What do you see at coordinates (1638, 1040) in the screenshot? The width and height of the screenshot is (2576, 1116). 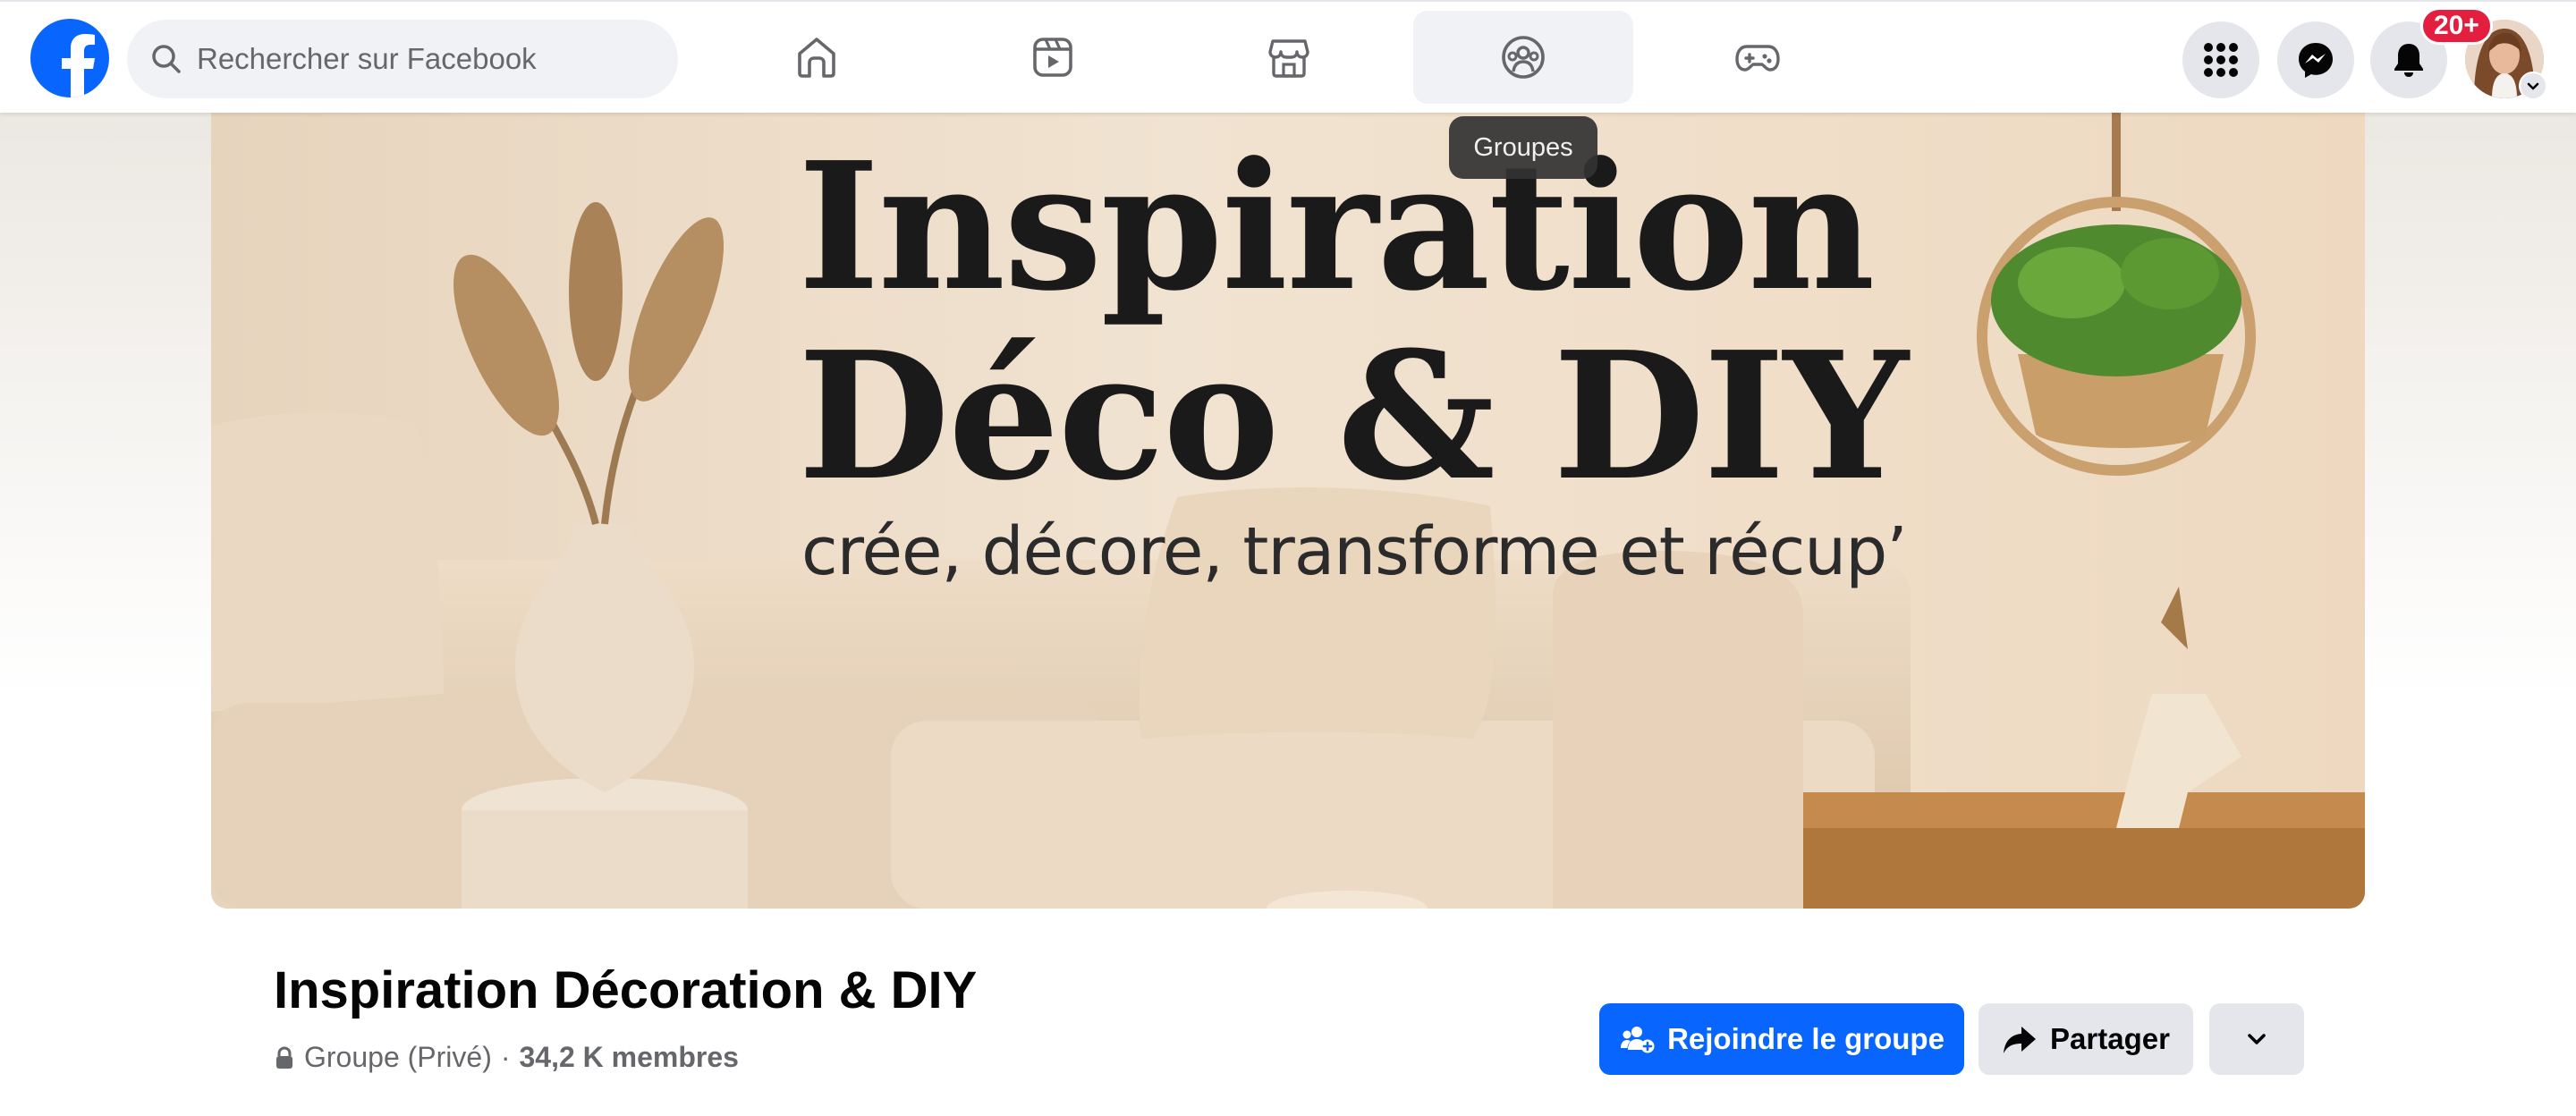 I see `join-group-icon` at bounding box center [1638, 1040].